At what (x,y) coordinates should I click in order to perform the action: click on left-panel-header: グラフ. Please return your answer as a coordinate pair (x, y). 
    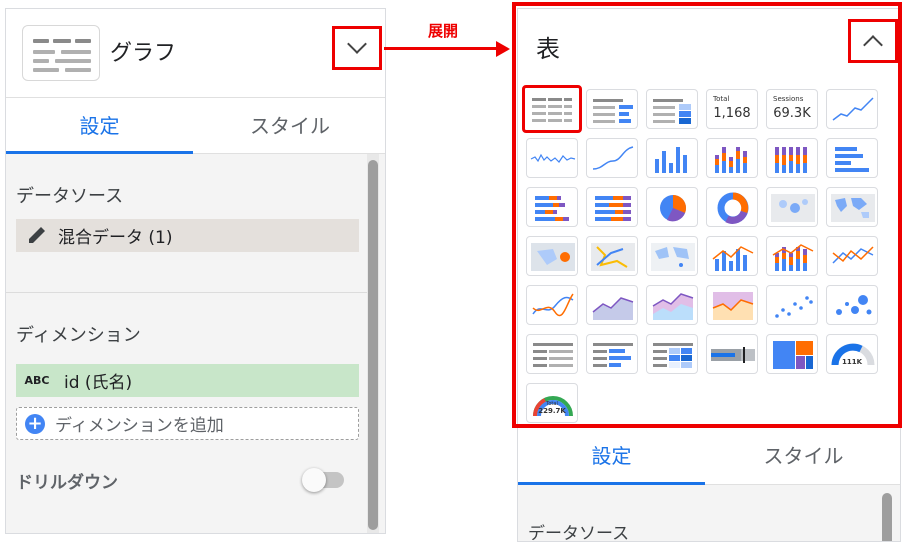
    Looking at the image, I should click on (195, 53).